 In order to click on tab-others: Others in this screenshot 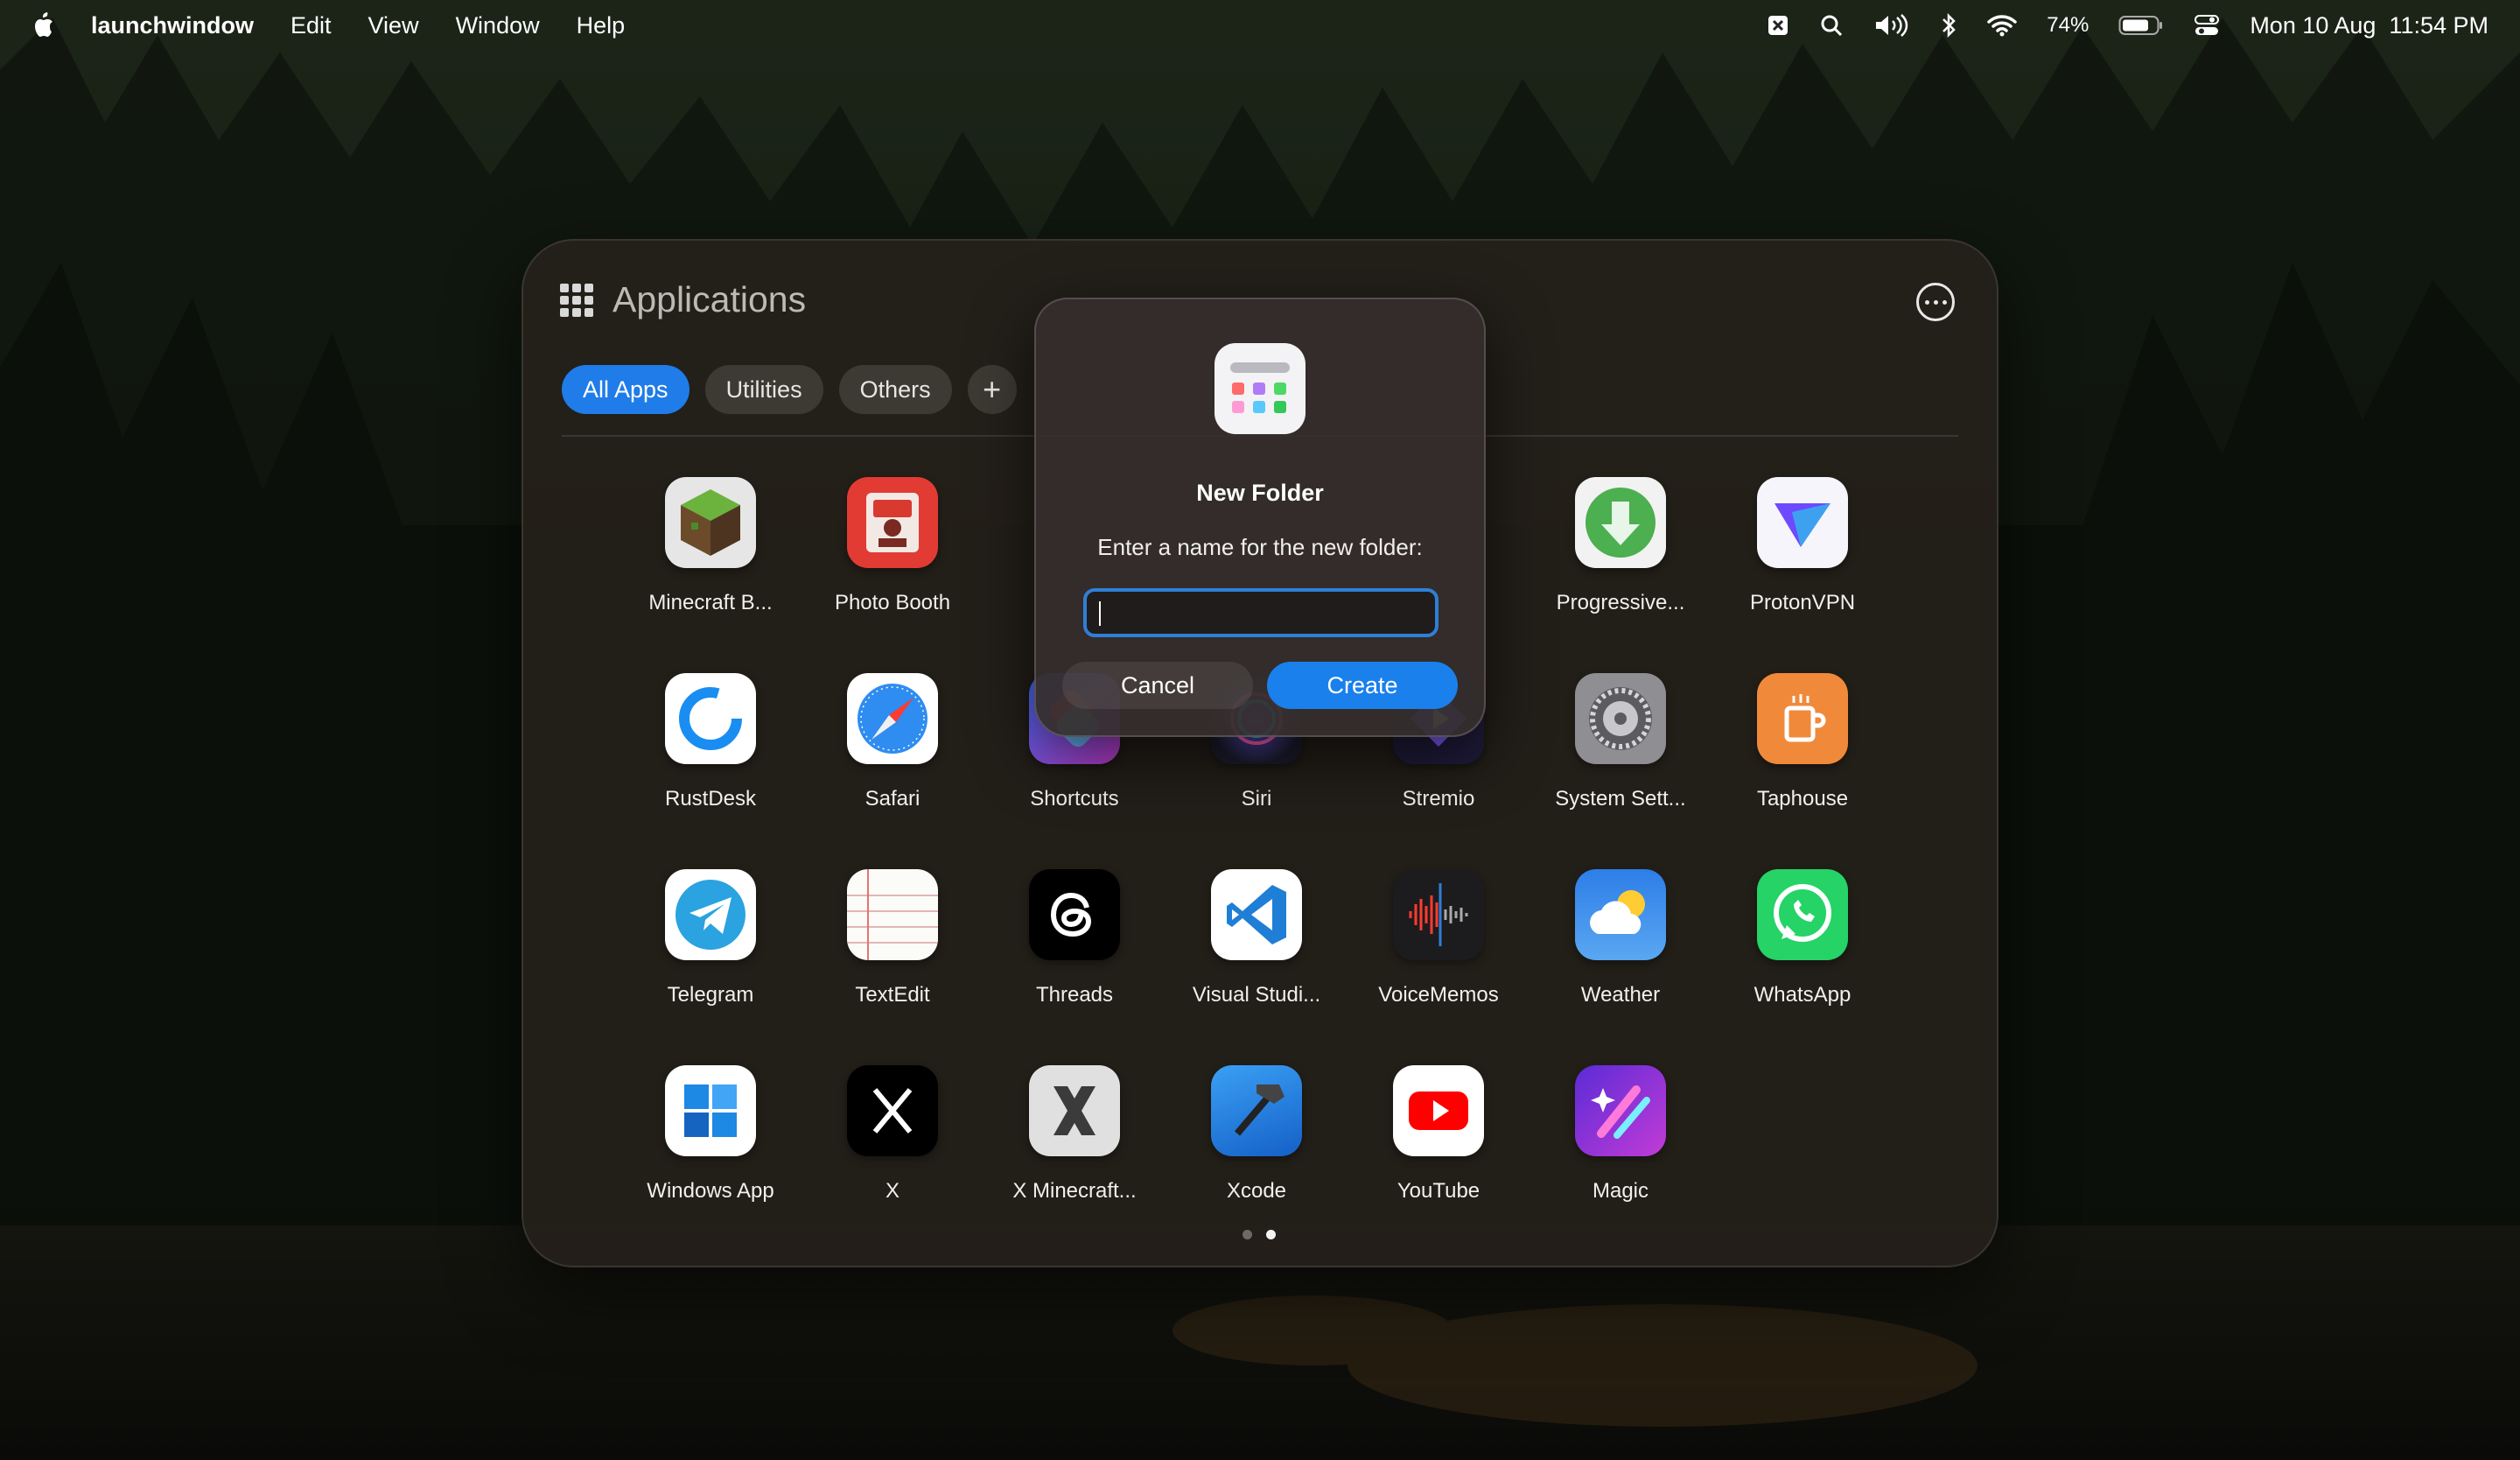, I will do `click(895, 389)`.